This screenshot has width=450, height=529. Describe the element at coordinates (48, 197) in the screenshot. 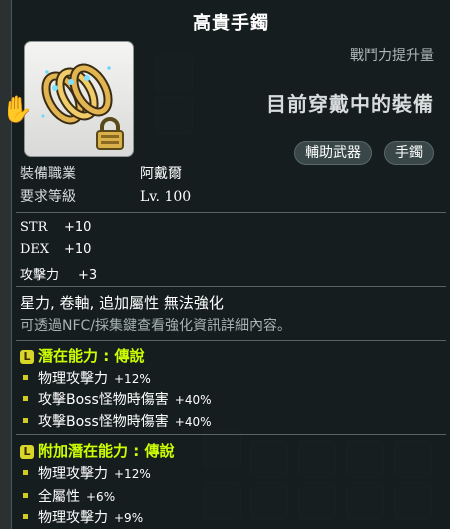

I see `required-level-label: 要求等級` at that location.